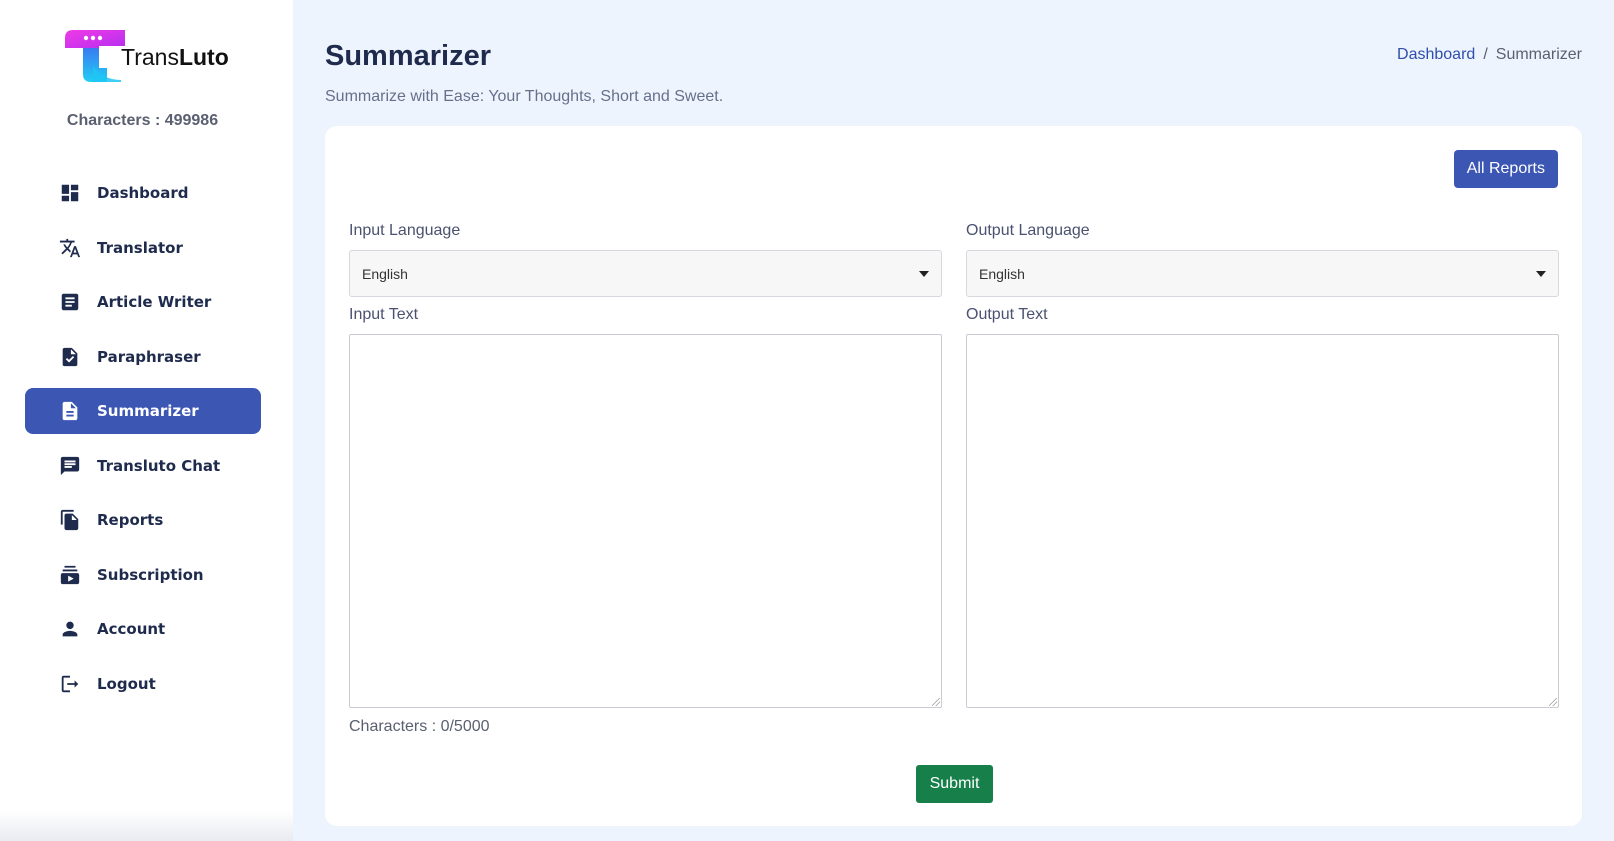 This screenshot has width=1614, height=841. What do you see at coordinates (70, 248) in the screenshot?
I see `translate-icon` at bounding box center [70, 248].